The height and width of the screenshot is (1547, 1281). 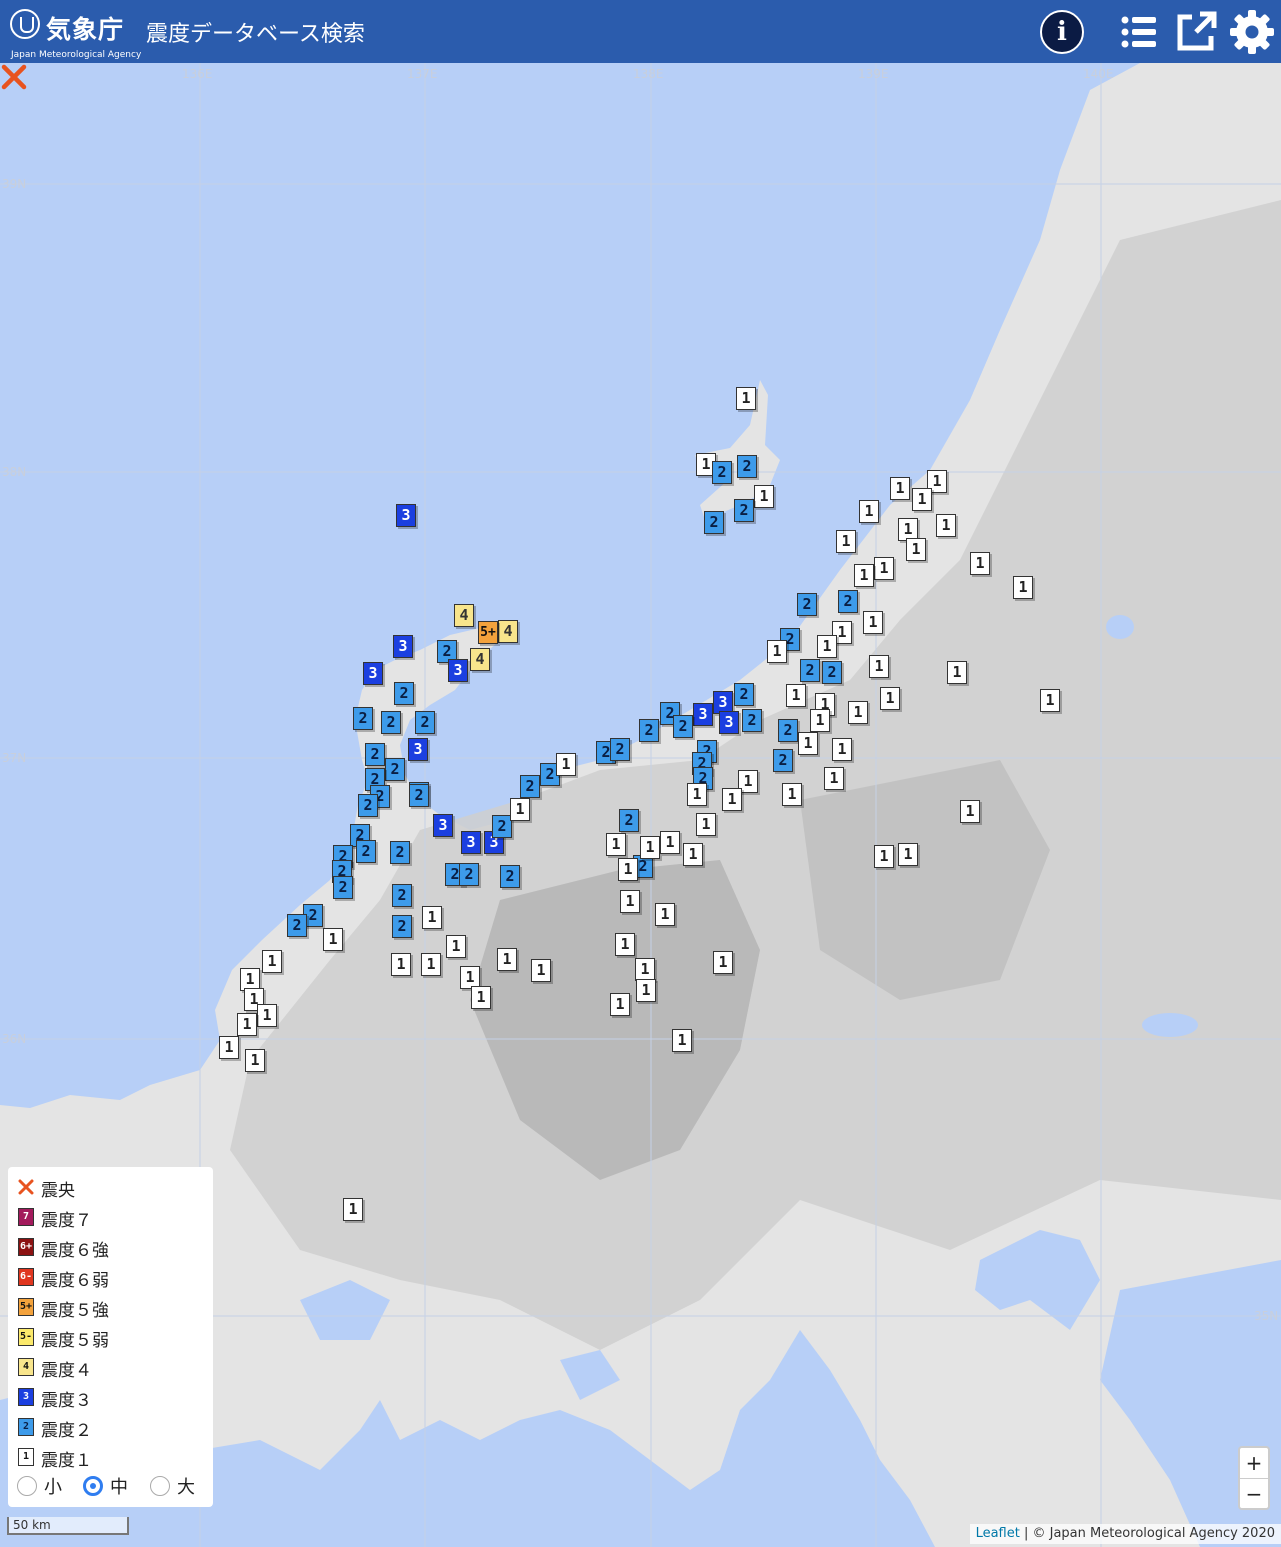 What do you see at coordinates (14, 77) in the screenshot?
I see `epicenter-marker` at bounding box center [14, 77].